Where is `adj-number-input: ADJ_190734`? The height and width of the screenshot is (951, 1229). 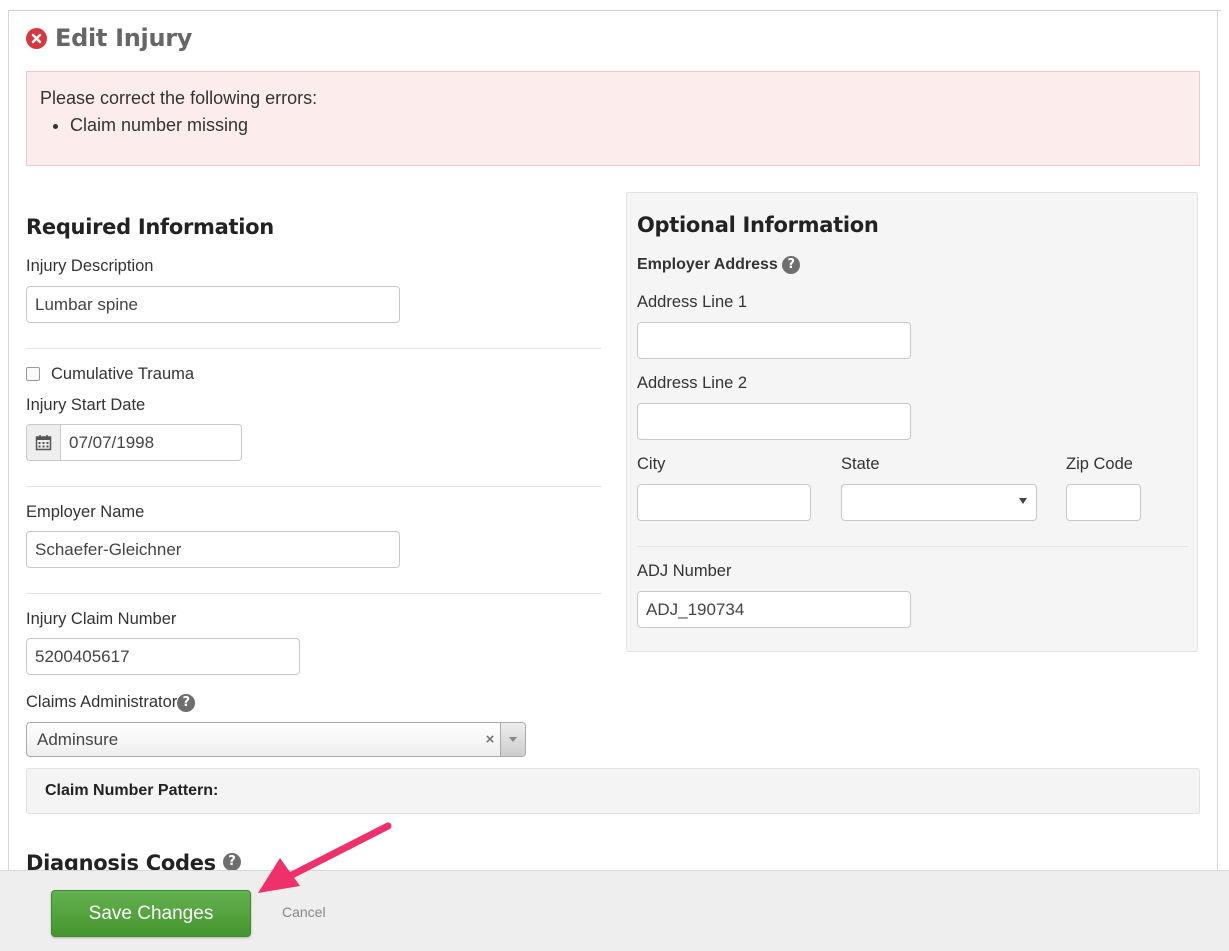 adj-number-input: ADJ_190734 is located at coordinates (774, 609).